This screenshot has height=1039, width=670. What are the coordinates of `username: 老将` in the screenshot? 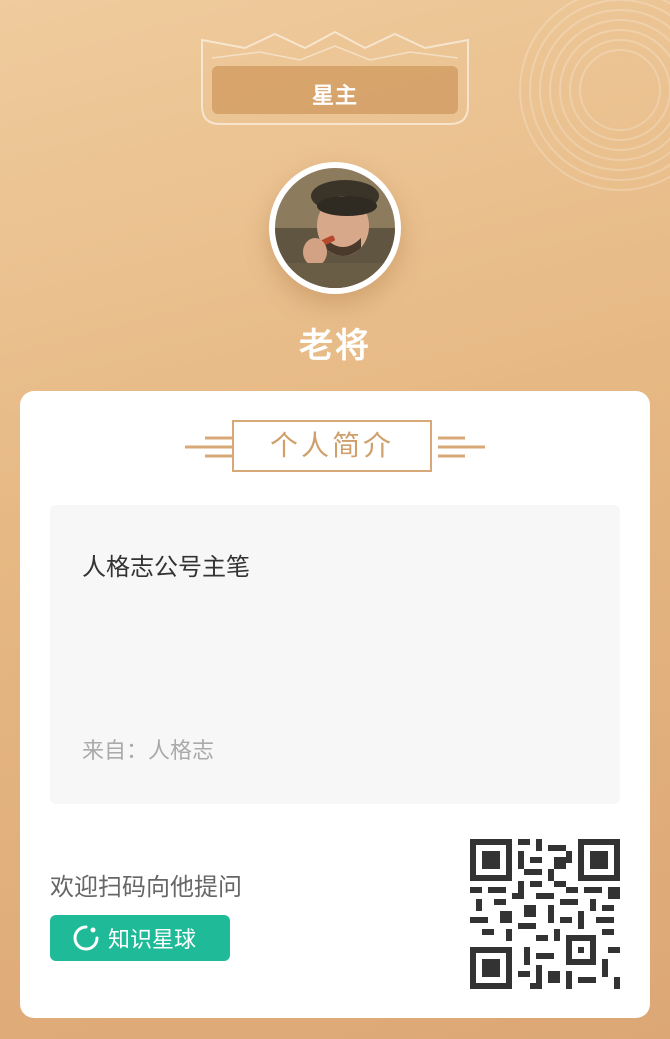 It's located at (335, 346).